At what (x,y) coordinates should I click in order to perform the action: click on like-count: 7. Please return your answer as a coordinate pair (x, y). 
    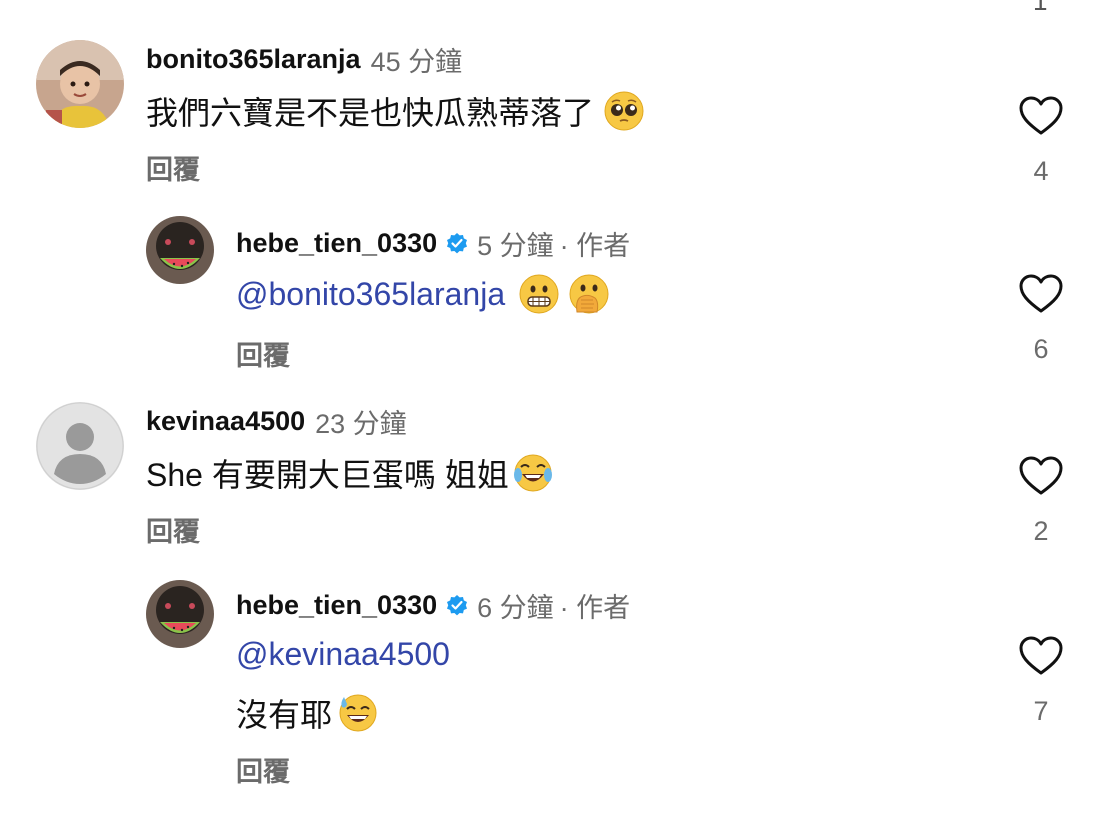
    Looking at the image, I should click on (1041, 711).